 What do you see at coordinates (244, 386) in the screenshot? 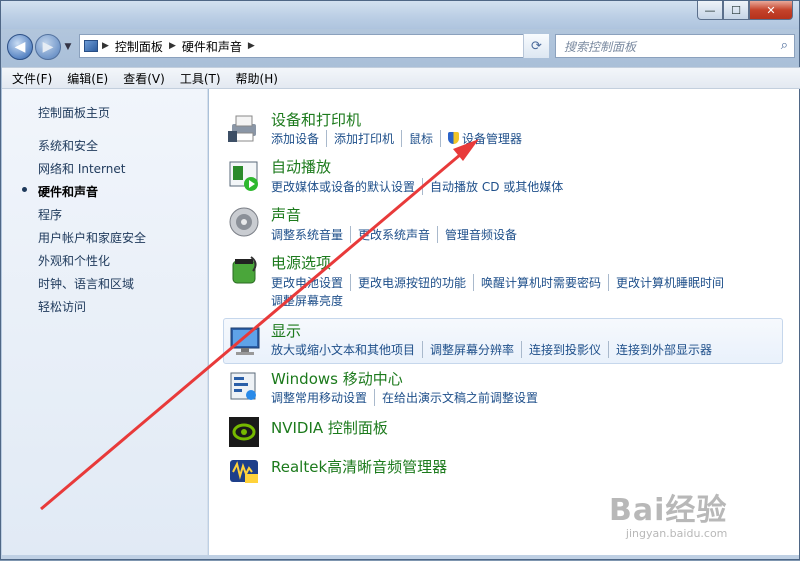
I see `mobility-center-icon` at bounding box center [244, 386].